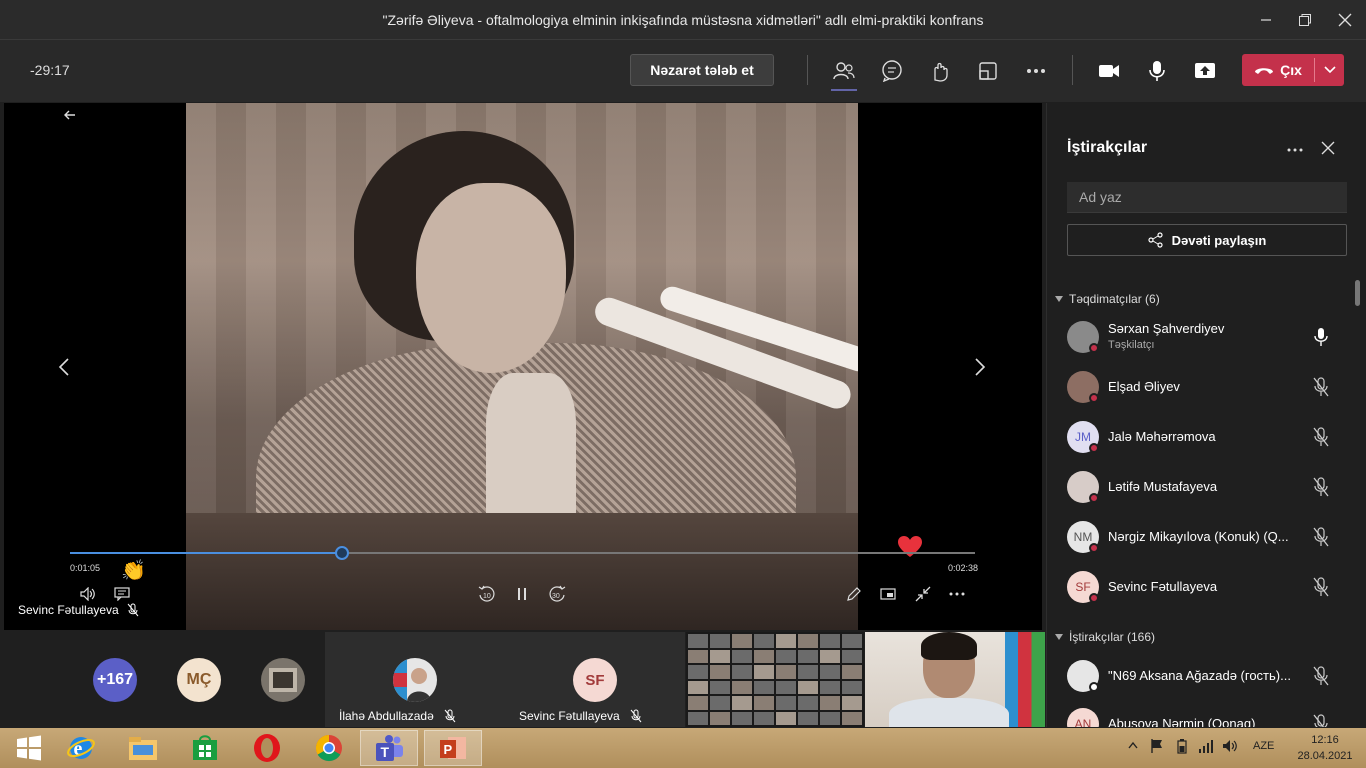  Describe the element at coordinates (389, 748) in the screenshot. I see `teams-icon: T` at that location.